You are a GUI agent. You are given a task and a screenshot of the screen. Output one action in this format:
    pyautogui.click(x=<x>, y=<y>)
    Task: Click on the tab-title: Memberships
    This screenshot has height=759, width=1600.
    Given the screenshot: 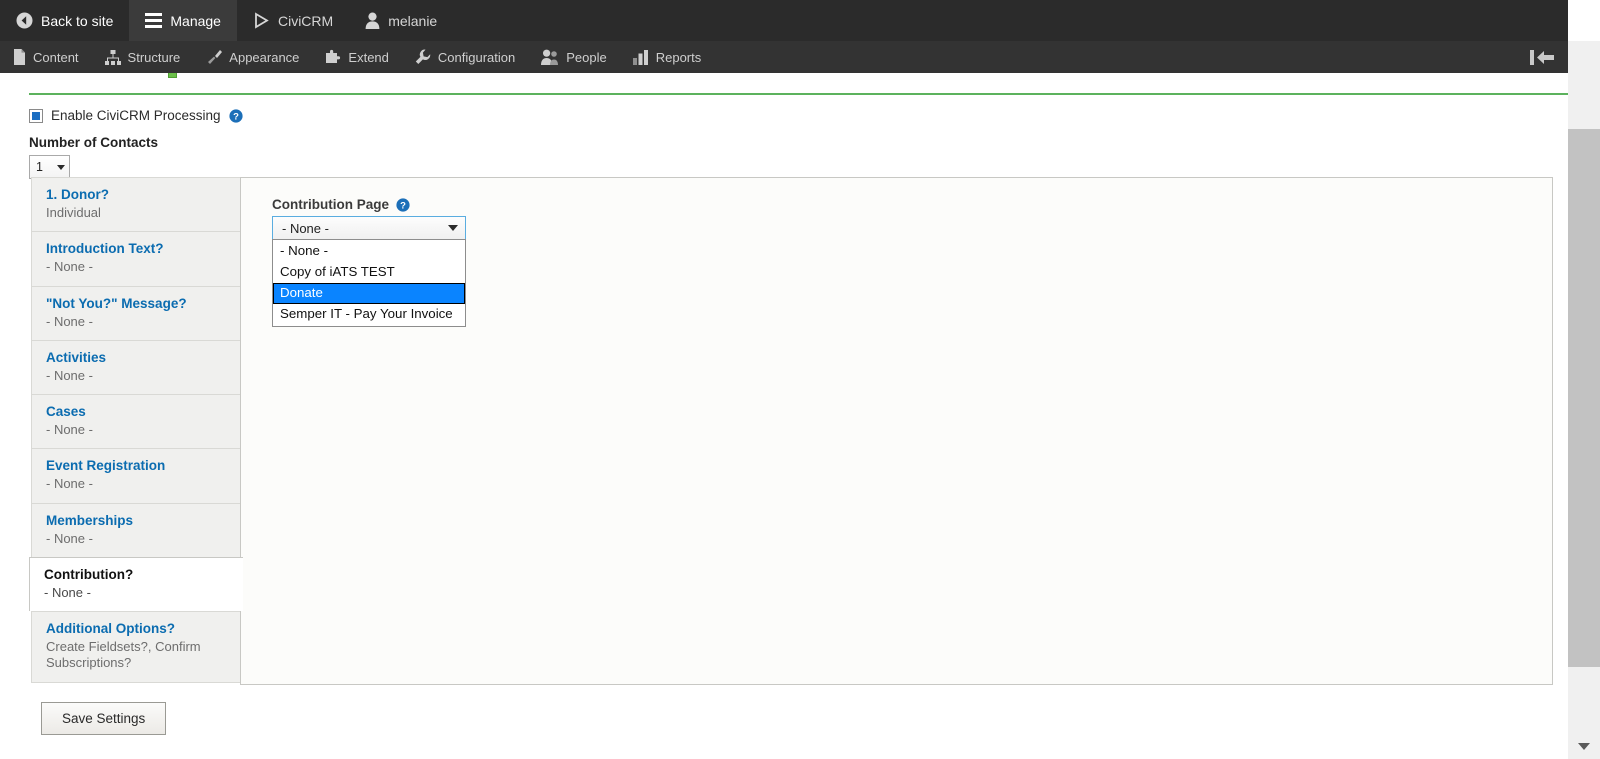 What is the action you would take?
    pyautogui.click(x=90, y=520)
    